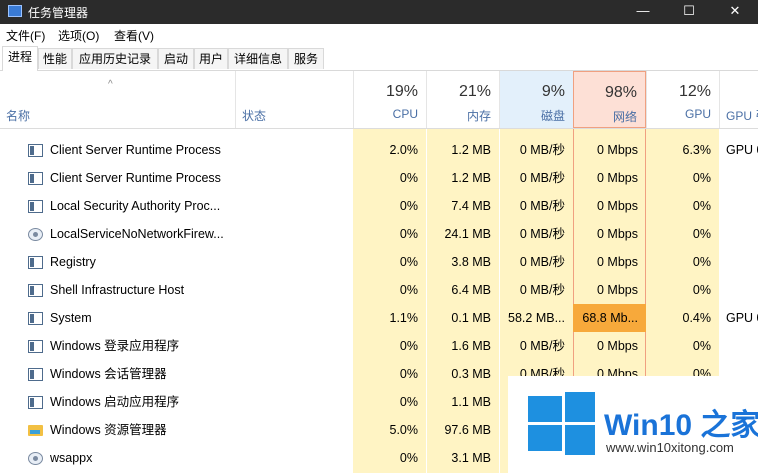 The height and width of the screenshot is (473, 758). Describe the element at coordinates (689, 12) in the screenshot. I see `maximize-button: ☐` at that location.